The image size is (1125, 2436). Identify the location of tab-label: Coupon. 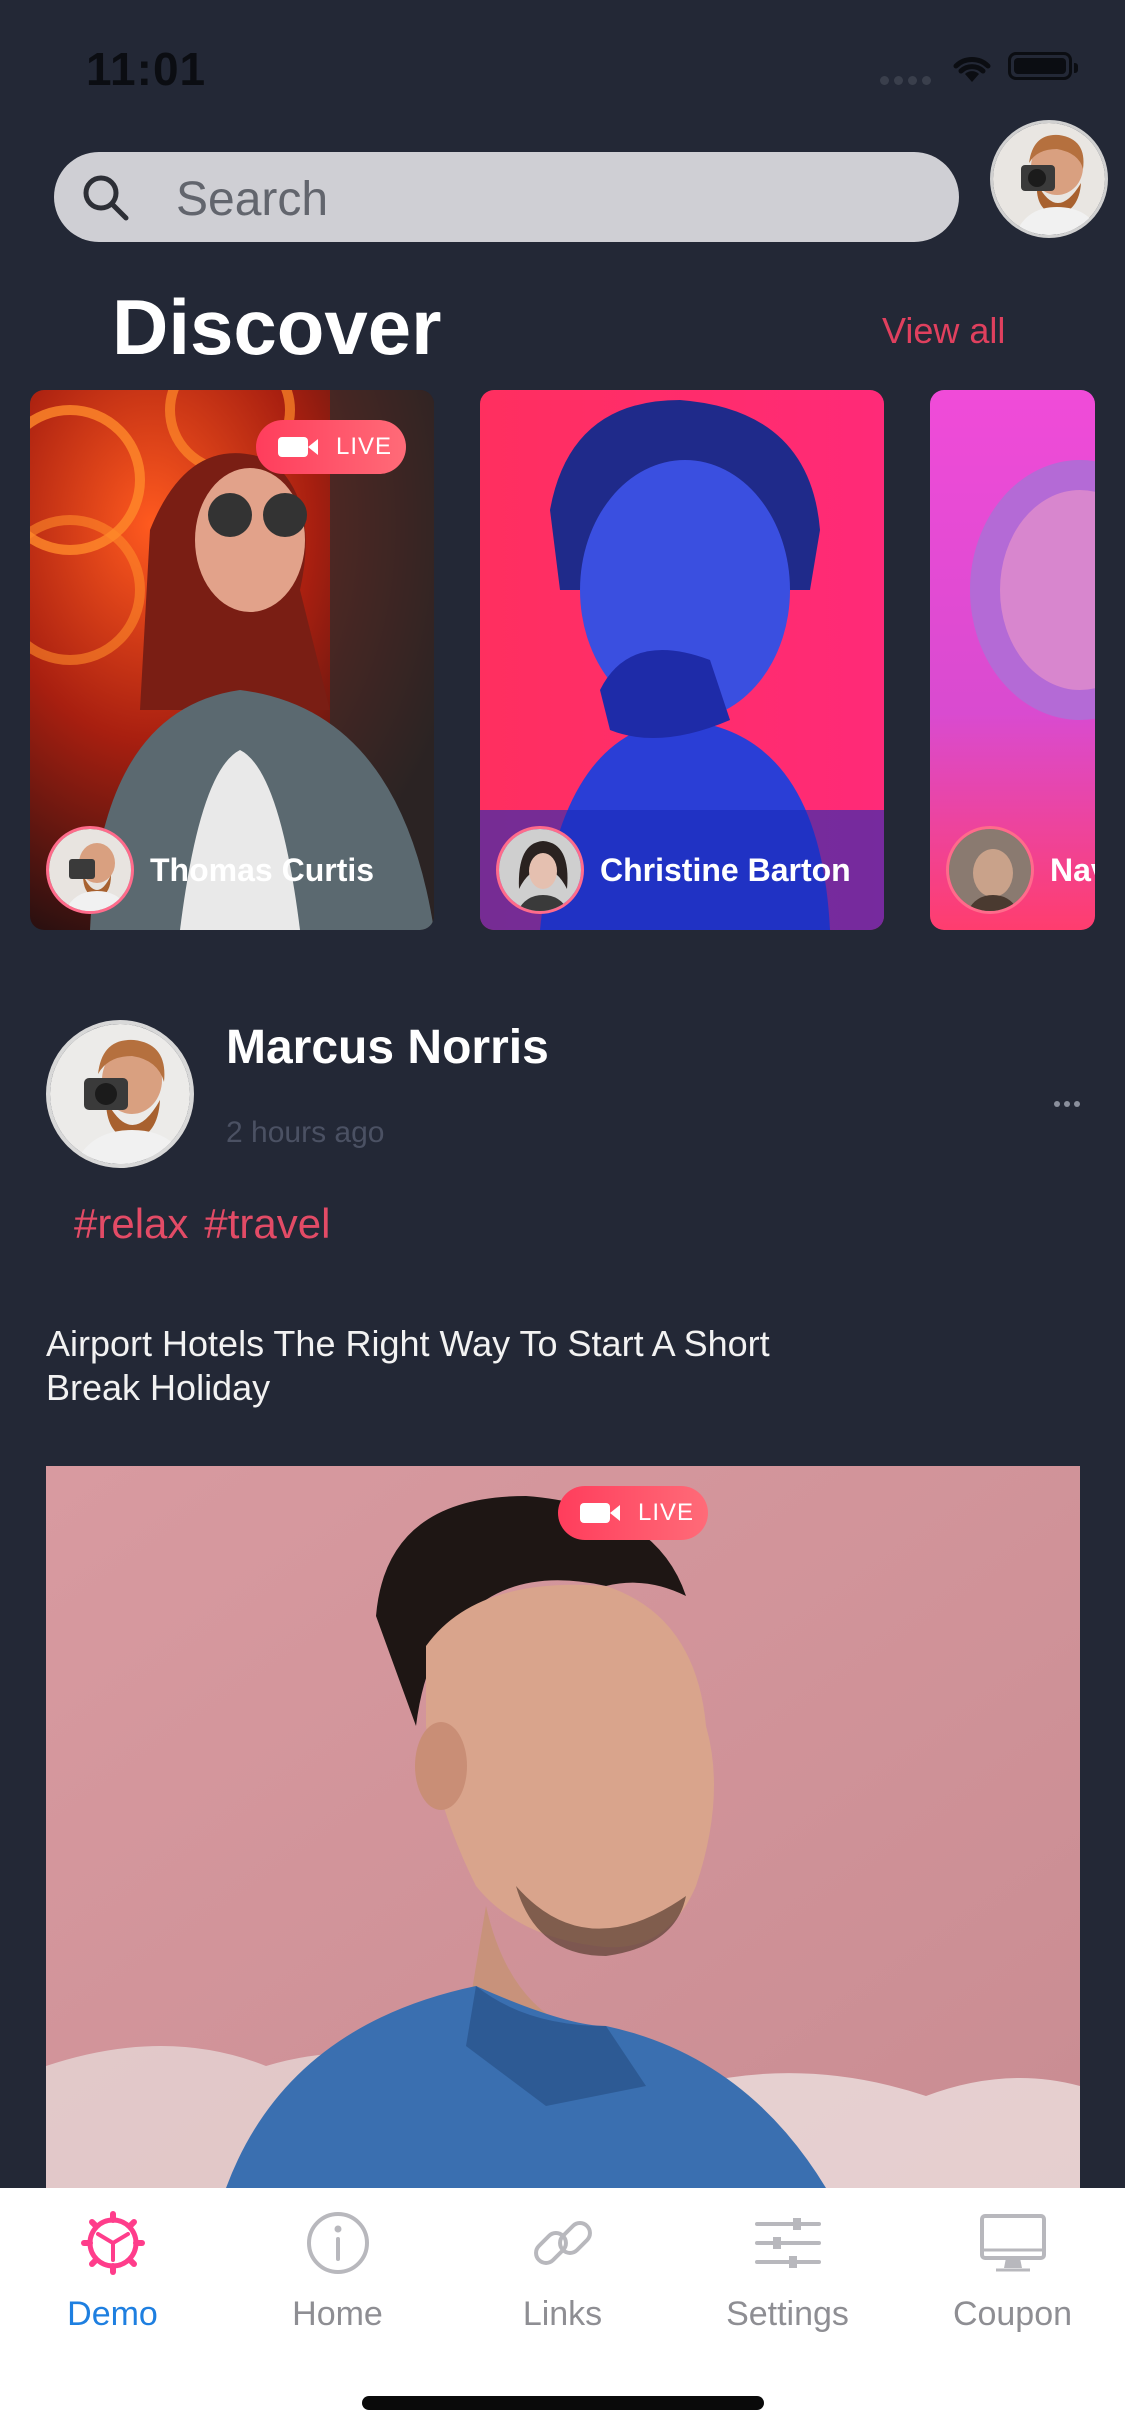
(1012, 2314).